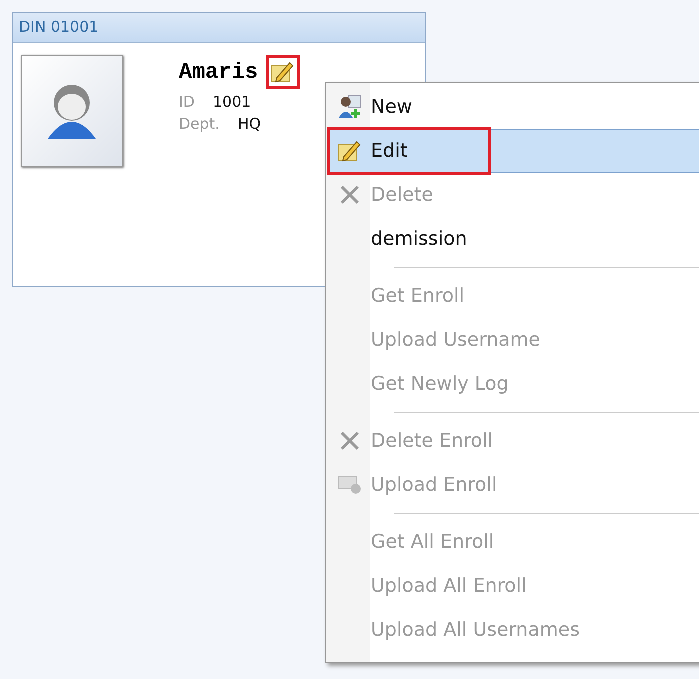 The height and width of the screenshot is (679, 699). What do you see at coordinates (350, 485) in the screenshot?
I see `card-icon` at bounding box center [350, 485].